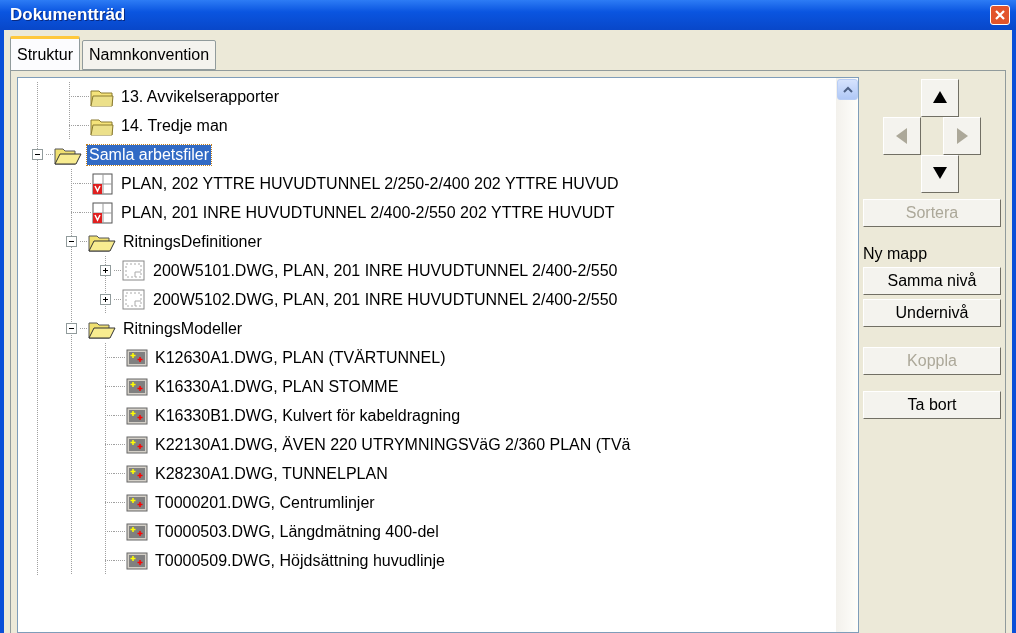 This screenshot has height=633, width=1016. Describe the element at coordinates (183, 328) in the screenshot. I see `tree-item: RitningsModeller` at that location.